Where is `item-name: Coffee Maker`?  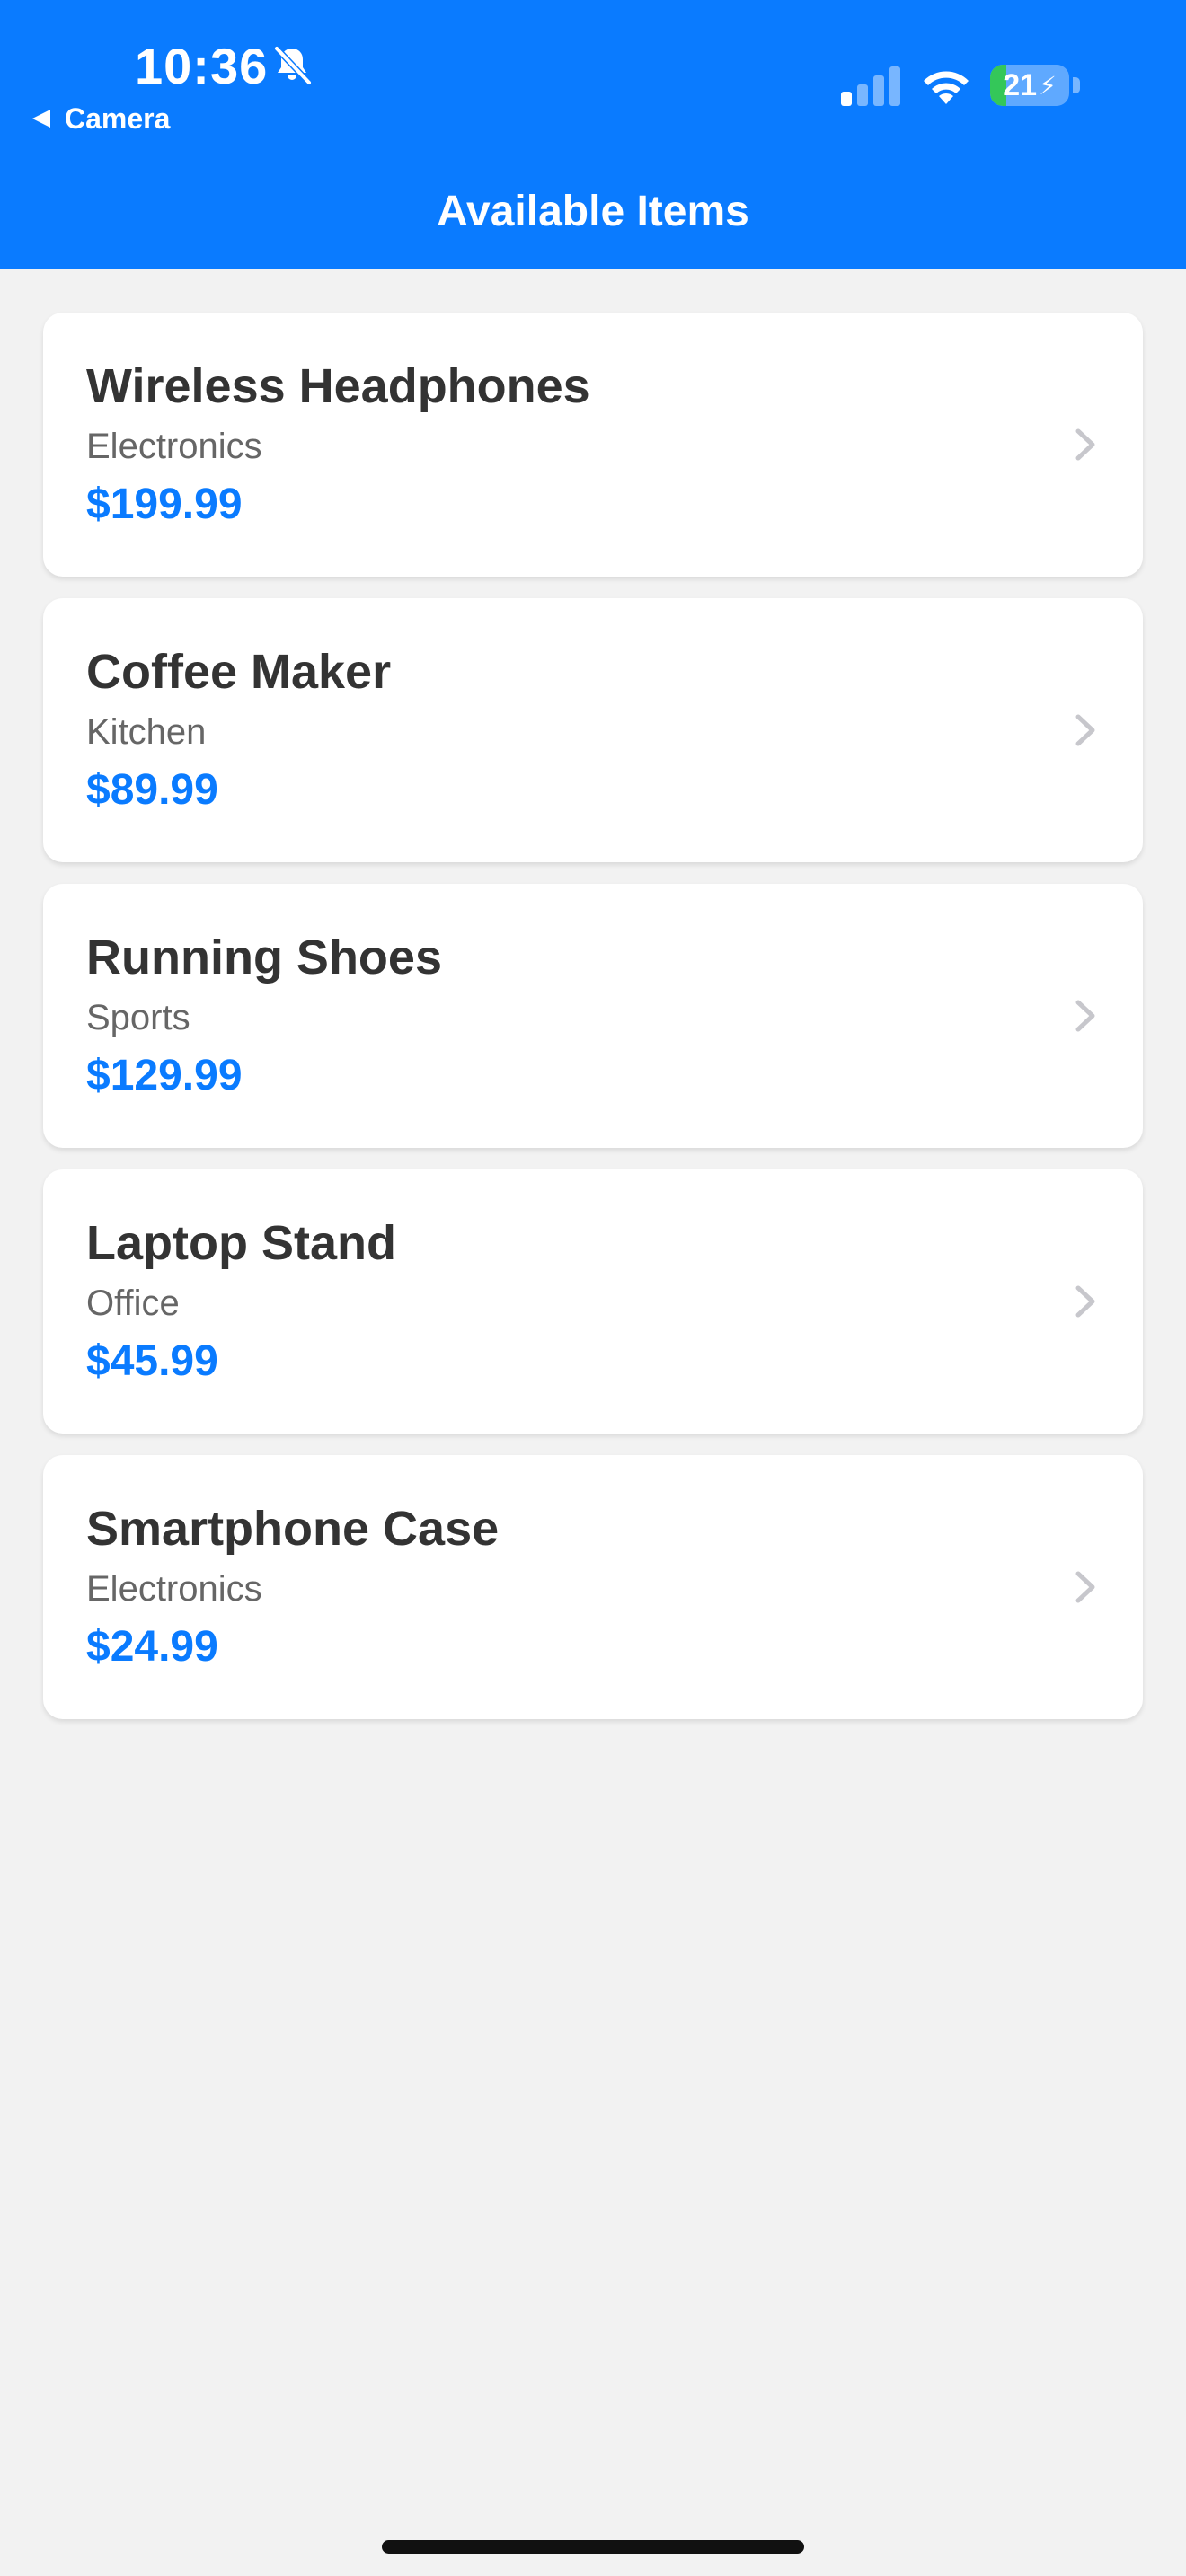
item-name: Coffee Maker is located at coordinates (239, 672).